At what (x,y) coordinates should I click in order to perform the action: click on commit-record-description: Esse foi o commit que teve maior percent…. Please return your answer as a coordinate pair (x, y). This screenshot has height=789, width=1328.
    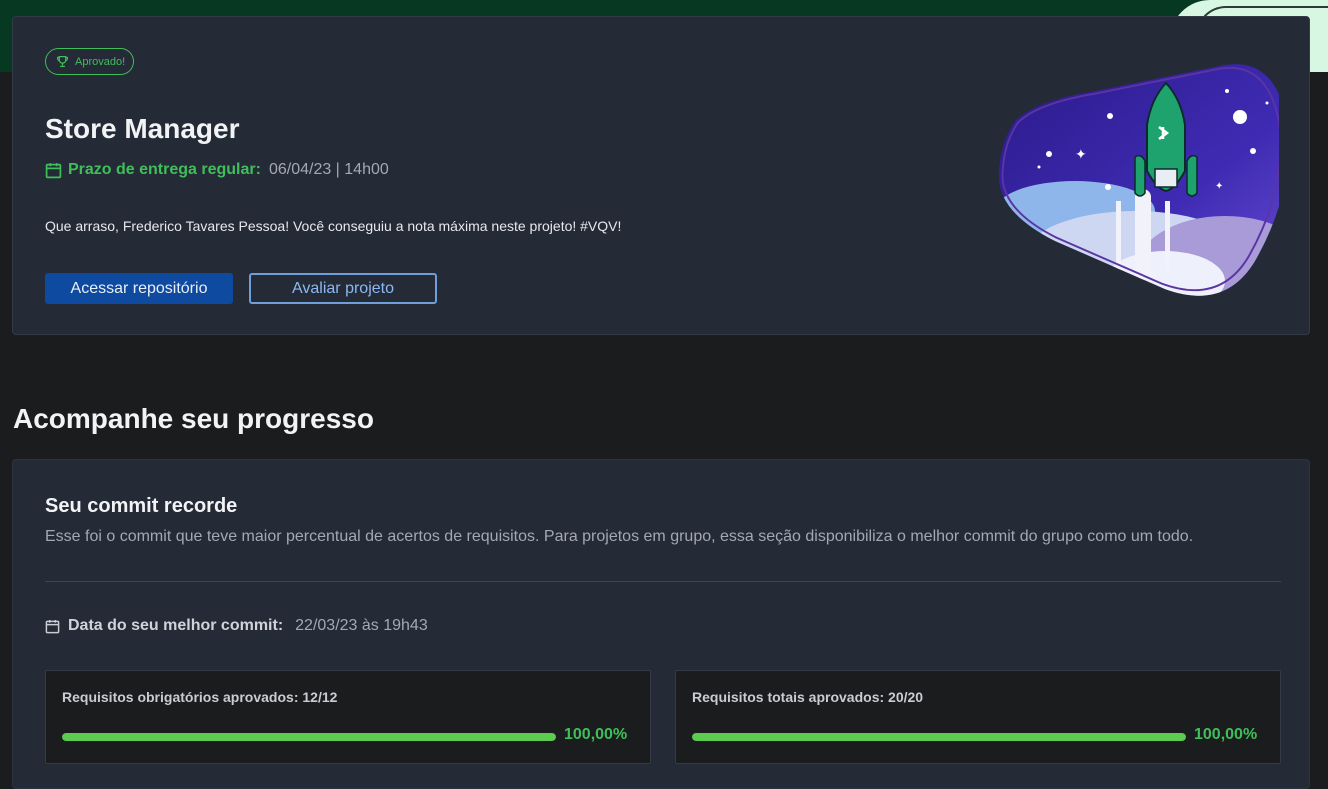
    Looking at the image, I should click on (619, 536).